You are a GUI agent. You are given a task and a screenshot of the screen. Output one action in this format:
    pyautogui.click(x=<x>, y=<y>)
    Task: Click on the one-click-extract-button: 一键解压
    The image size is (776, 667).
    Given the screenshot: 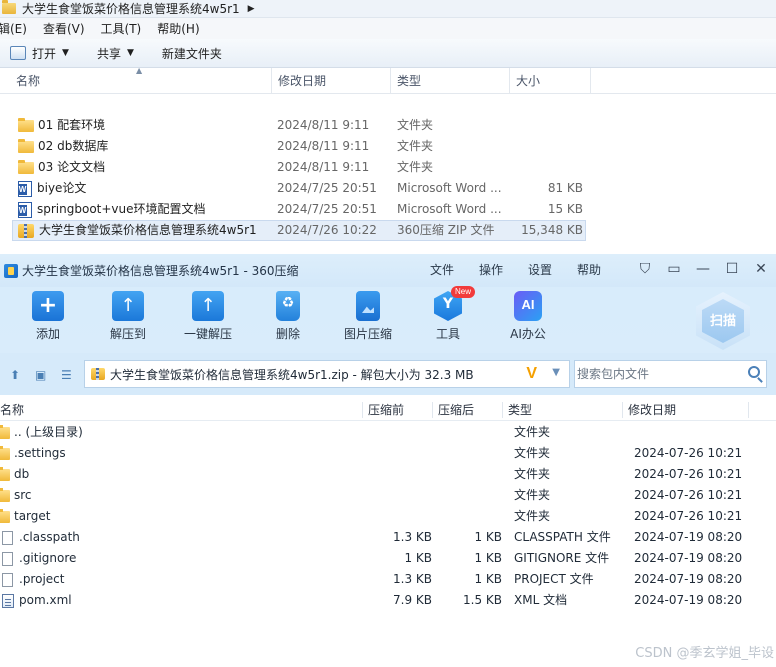 What is the action you would take?
    pyautogui.click(x=208, y=316)
    